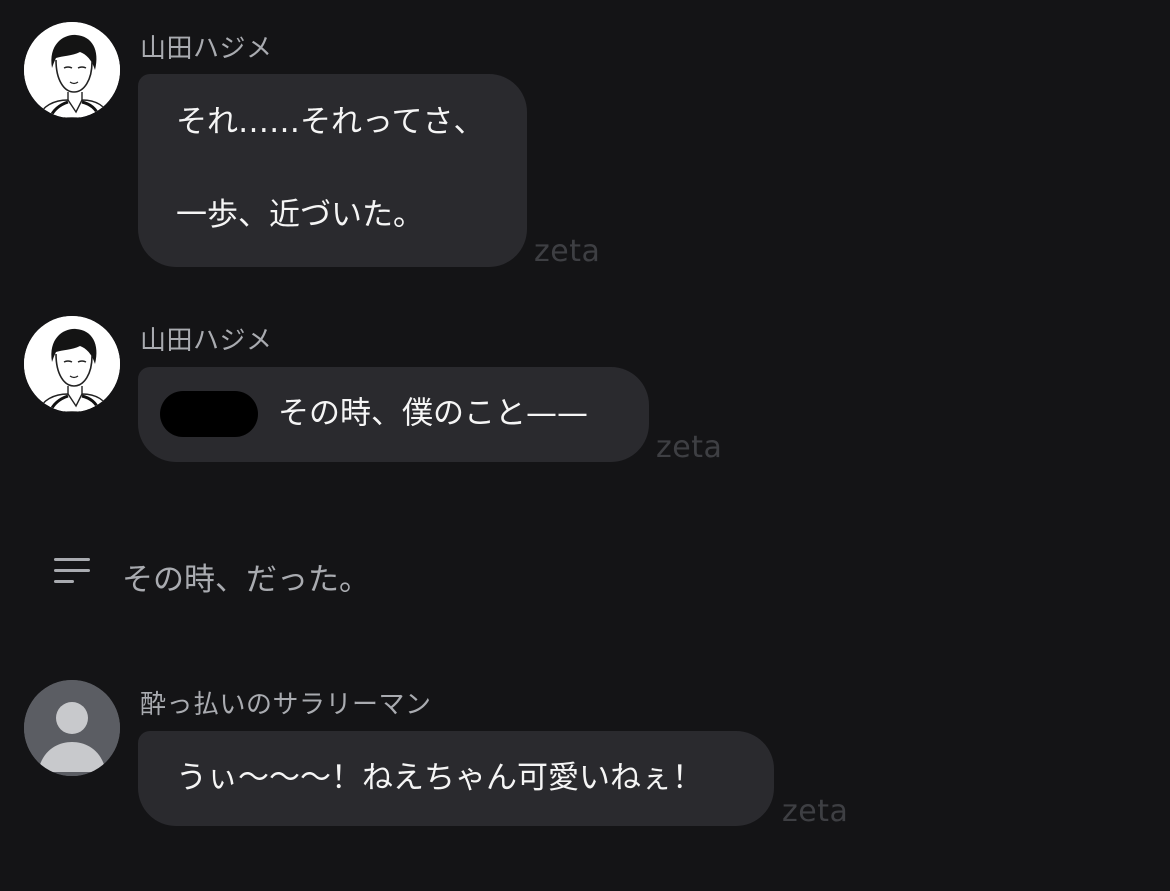 The image size is (1170, 891). I want to click on narration-row: その時、だった。, so click(585, 573).